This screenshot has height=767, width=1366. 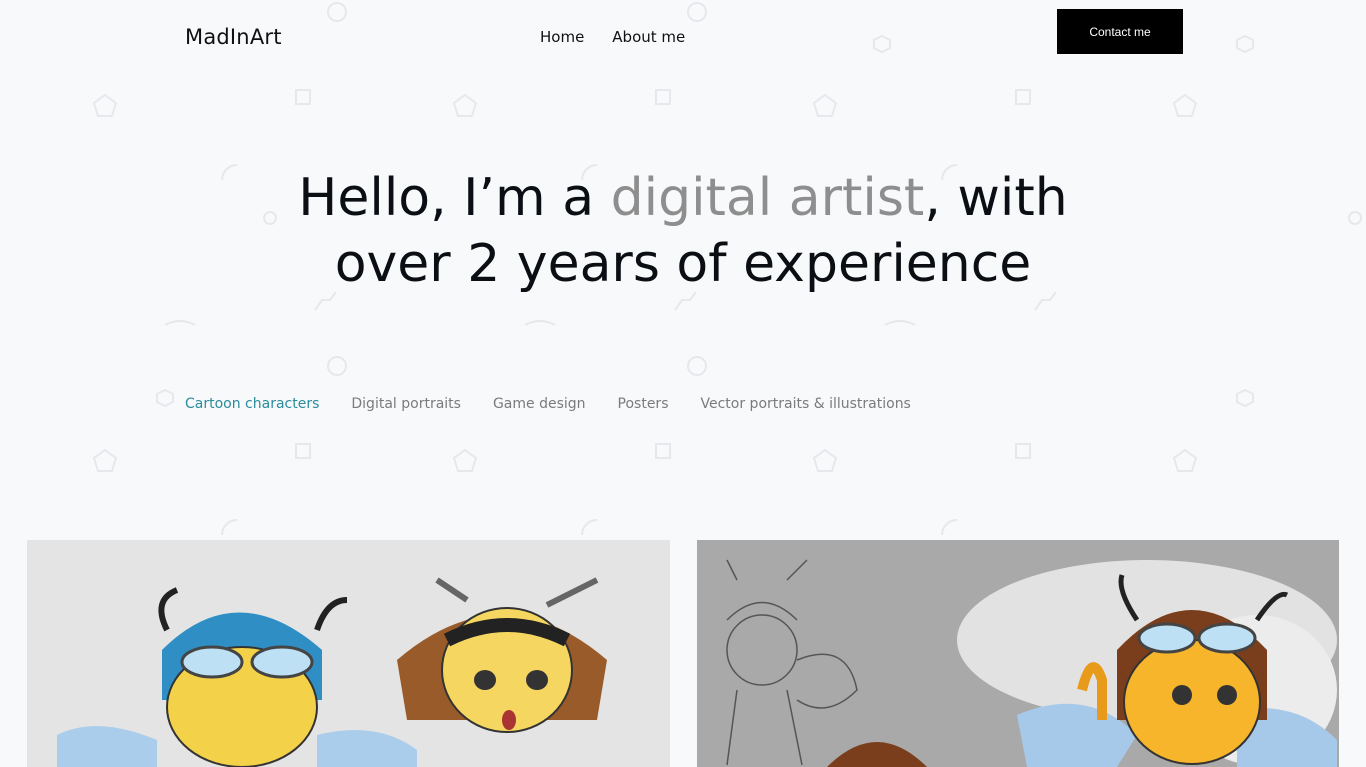 I want to click on filter-game-design: Game design, so click(x=539, y=404).